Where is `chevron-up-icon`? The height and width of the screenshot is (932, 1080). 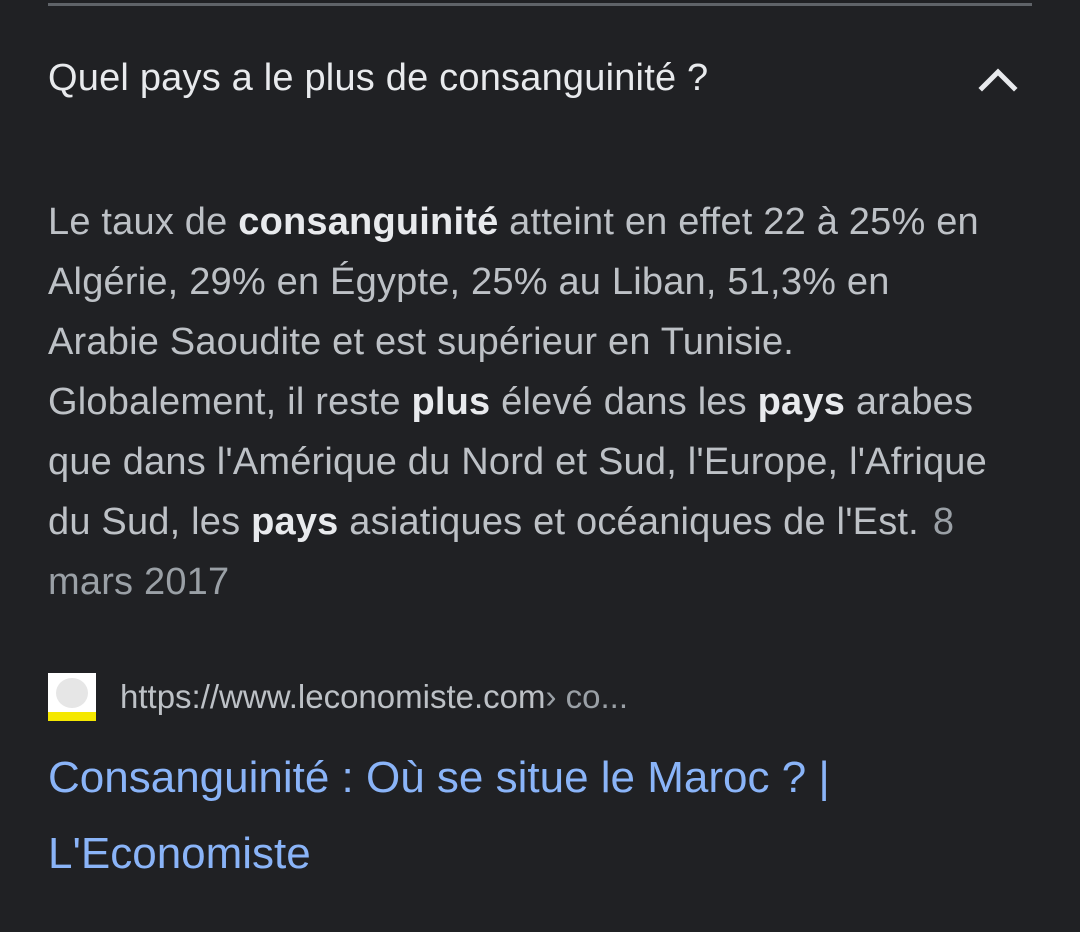
chevron-up-icon is located at coordinates (998, 78).